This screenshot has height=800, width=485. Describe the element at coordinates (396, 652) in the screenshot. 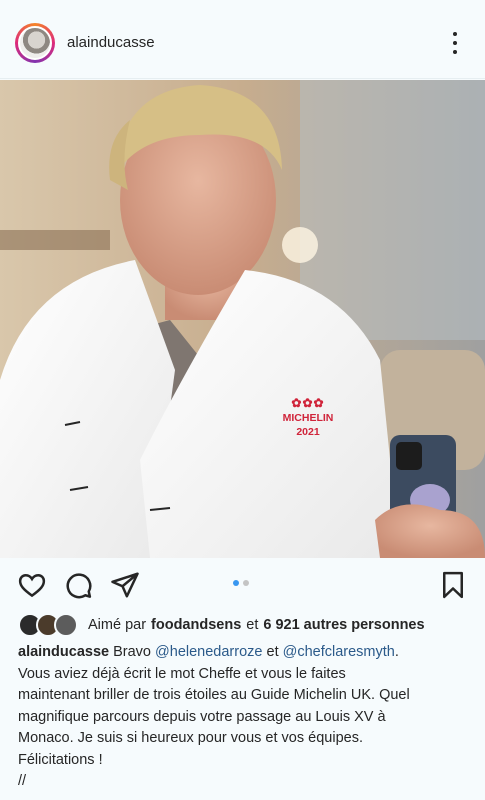

I see `caption-period: .` at that location.